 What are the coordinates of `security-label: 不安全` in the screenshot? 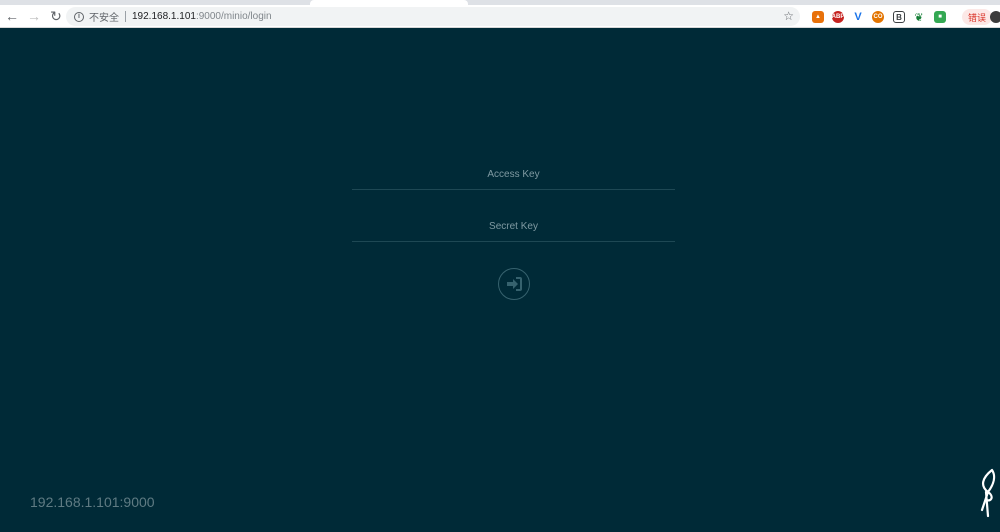 It's located at (104, 18).